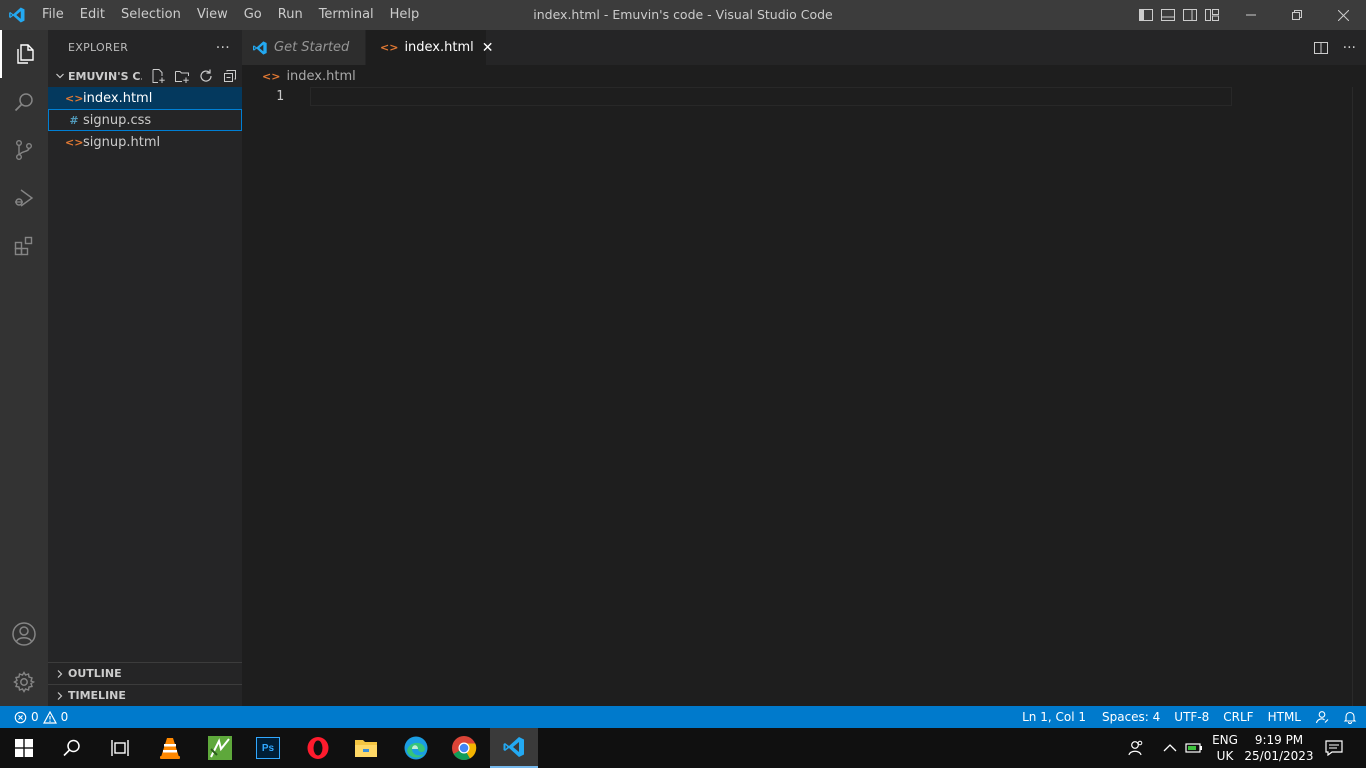 The width and height of the screenshot is (1366, 768). What do you see at coordinates (771, 96) in the screenshot?
I see `current-line-highlight` at bounding box center [771, 96].